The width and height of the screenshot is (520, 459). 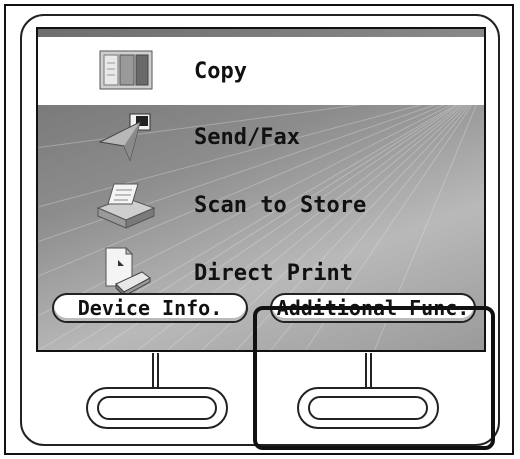 What do you see at coordinates (261, 71) in the screenshot?
I see `menu-item-copy: Copy` at bounding box center [261, 71].